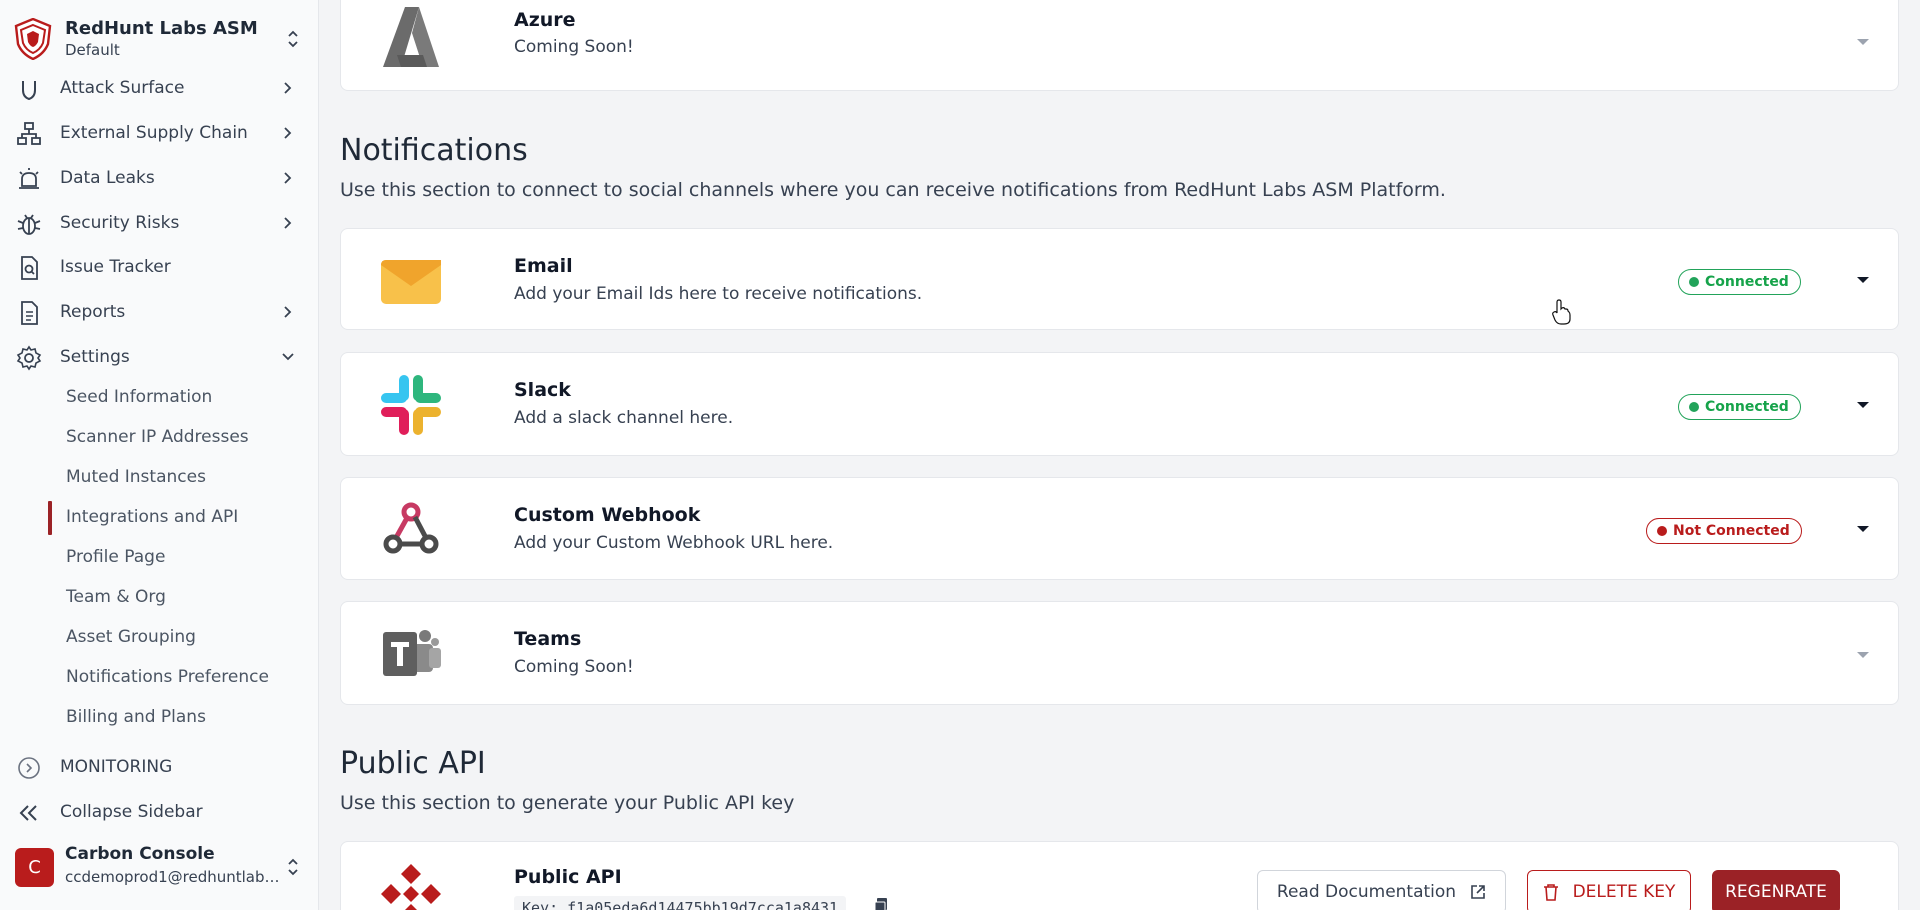  I want to click on cursor-hand-icon, so click(1561, 312).